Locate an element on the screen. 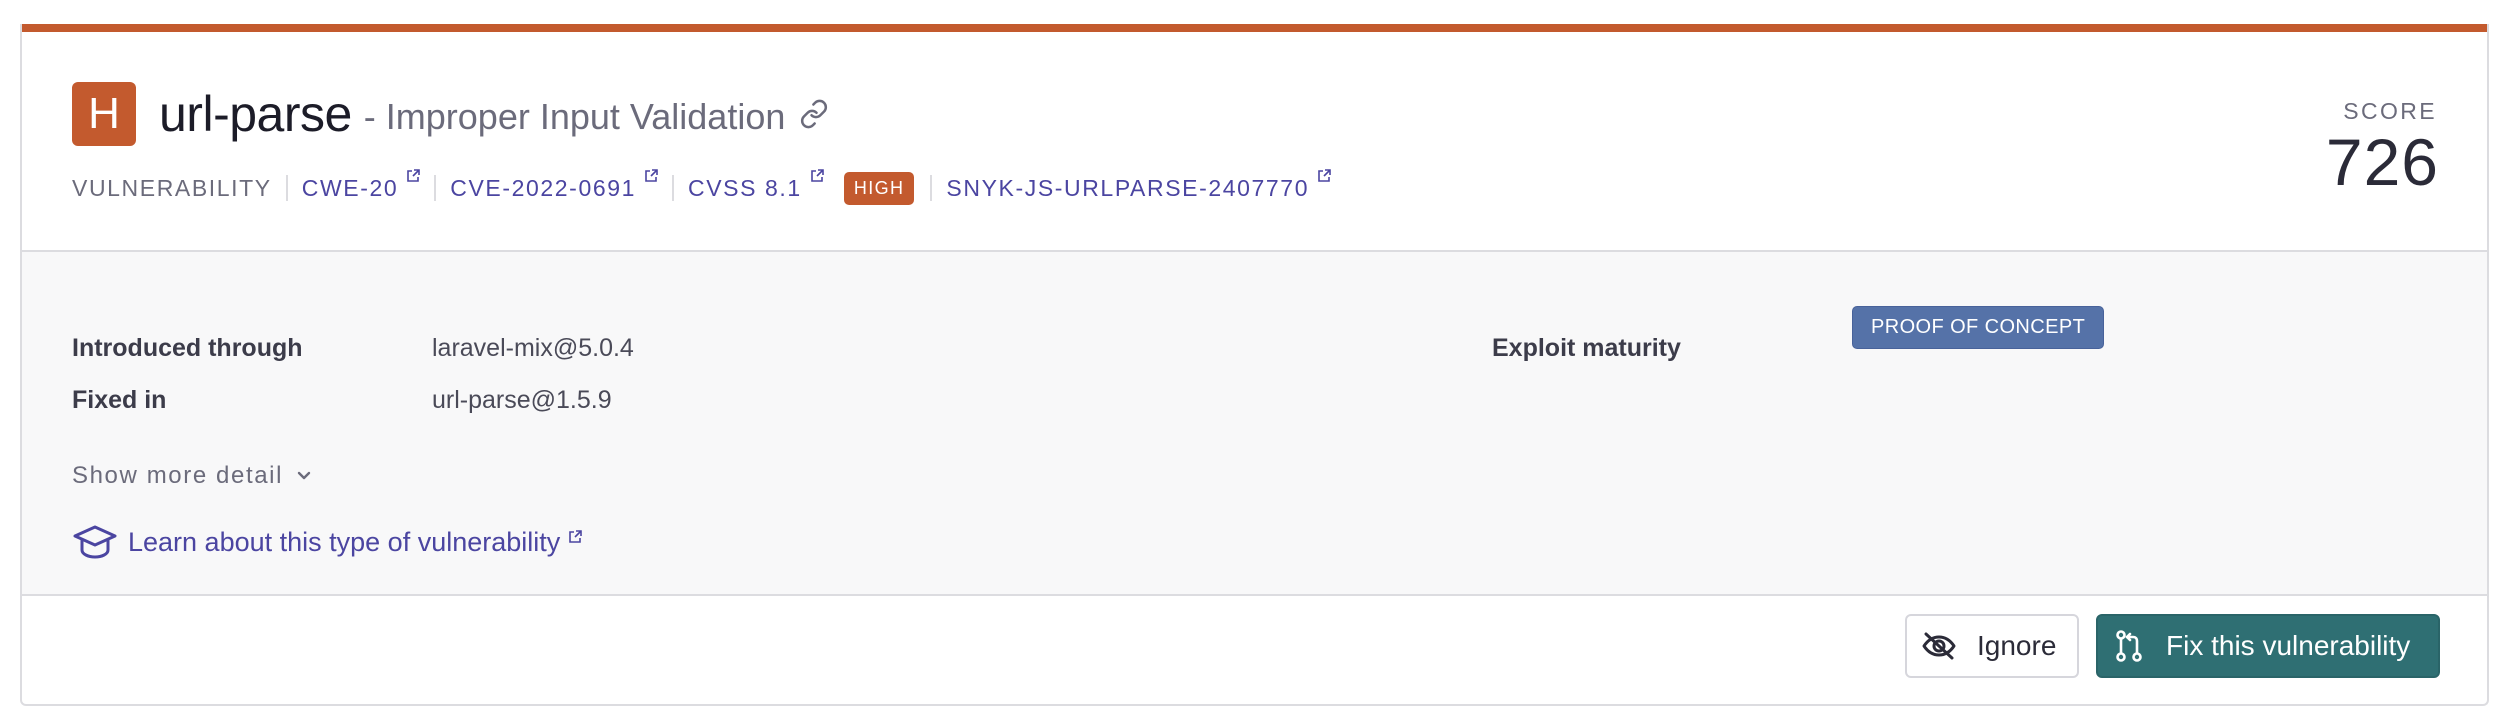 This screenshot has width=2506, height=724. cwe-link: CWE-20 is located at coordinates (361, 185).